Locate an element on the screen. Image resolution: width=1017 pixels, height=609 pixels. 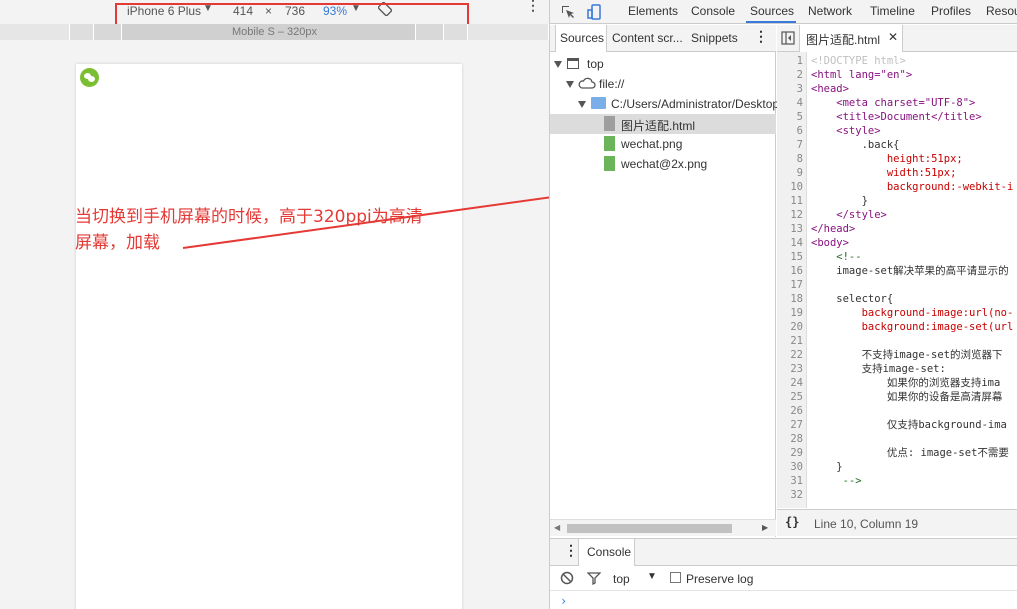
line-number: 30 is located at coordinates (790, 467).